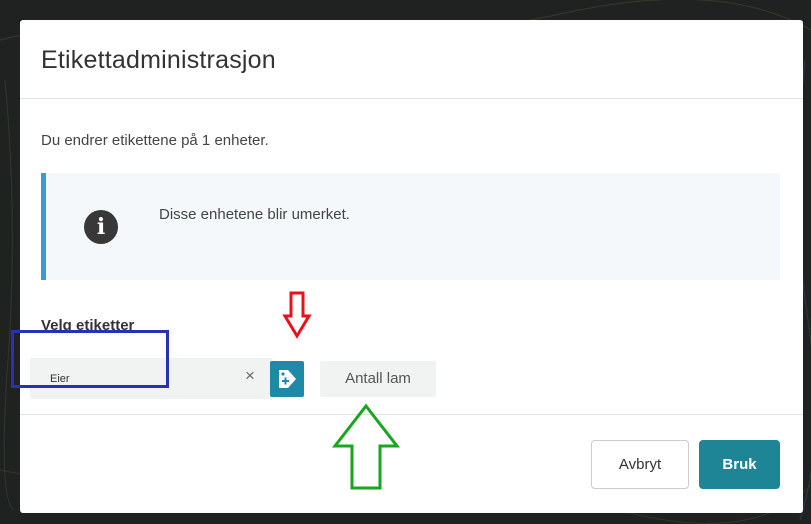 The image size is (811, 524). I want to click on tag-search-field, so click(151, 378).